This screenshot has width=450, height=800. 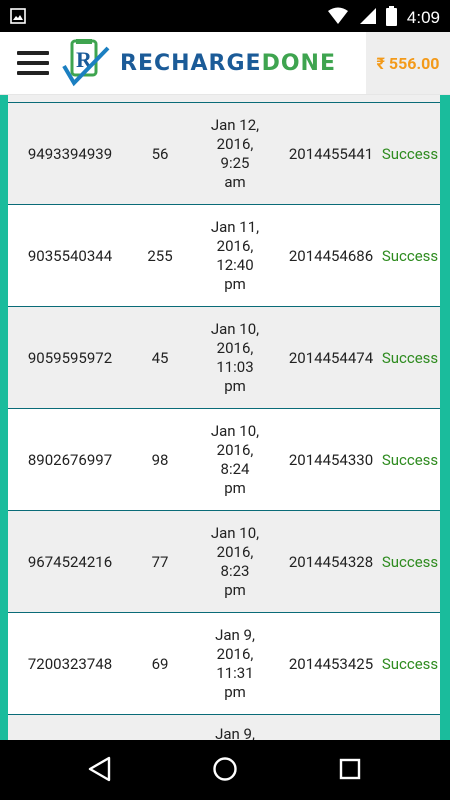 I want to click on amount: 45, so click(x=160, y=357).